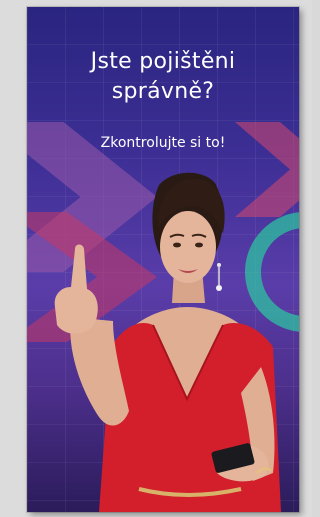 The image size is (320, 517). I want to click on pointing-hand, so click(76, 289).